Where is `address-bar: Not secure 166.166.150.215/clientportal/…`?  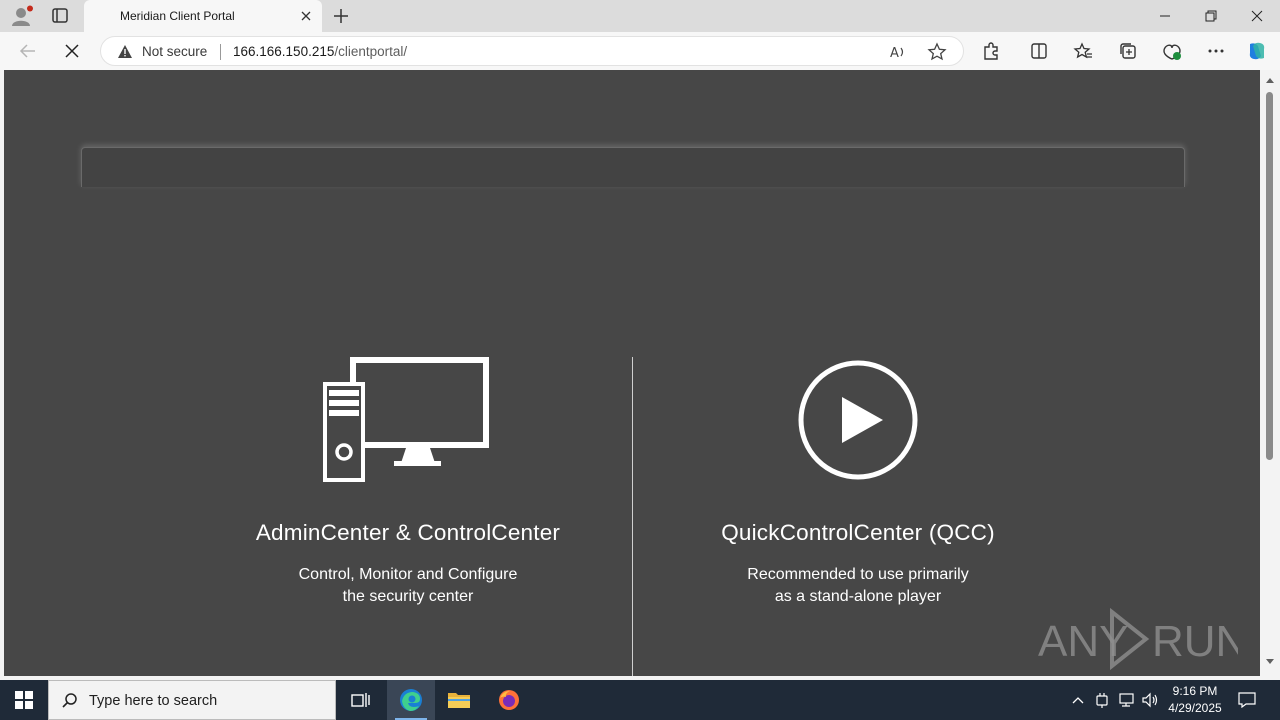 address-bar: Not secure 166.166.150.215/clientportal/… is located at coordinates (532, 51).